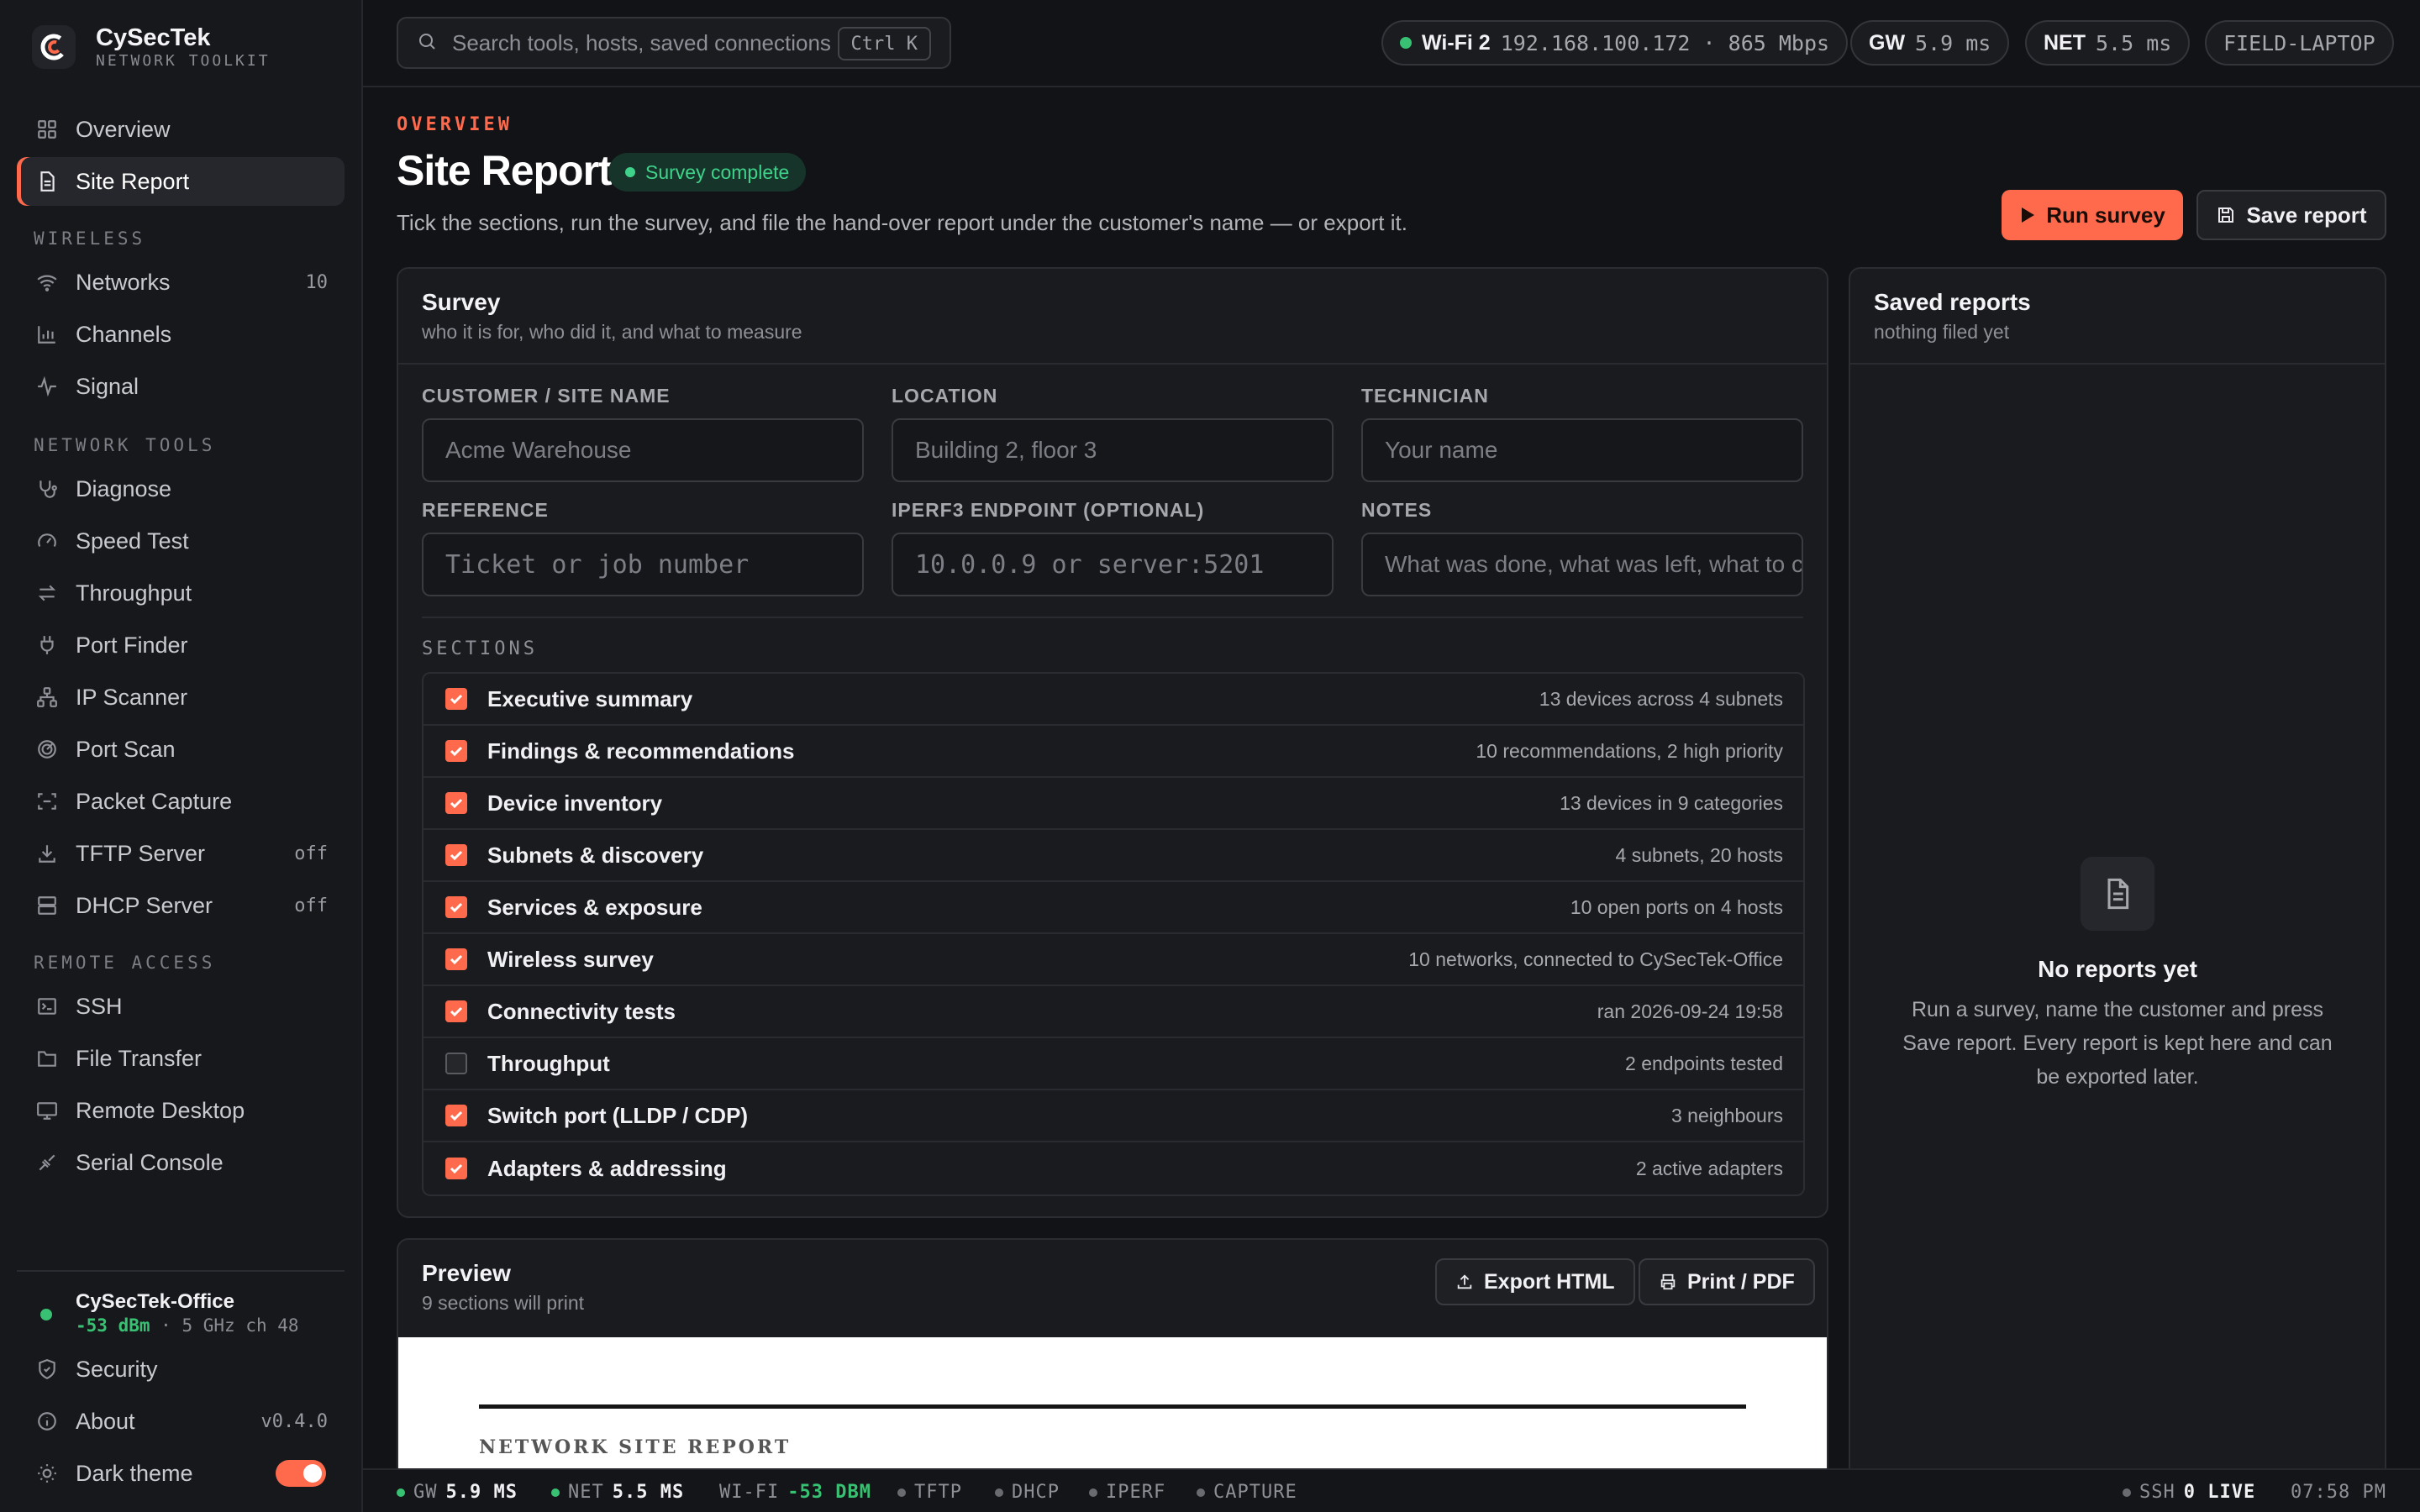 This screenshot has height=1512, width=2420. Describe the element at coordinates (1953, 42) in the screenshot. I see `gateway-latency: 5.9 ms` at that location.